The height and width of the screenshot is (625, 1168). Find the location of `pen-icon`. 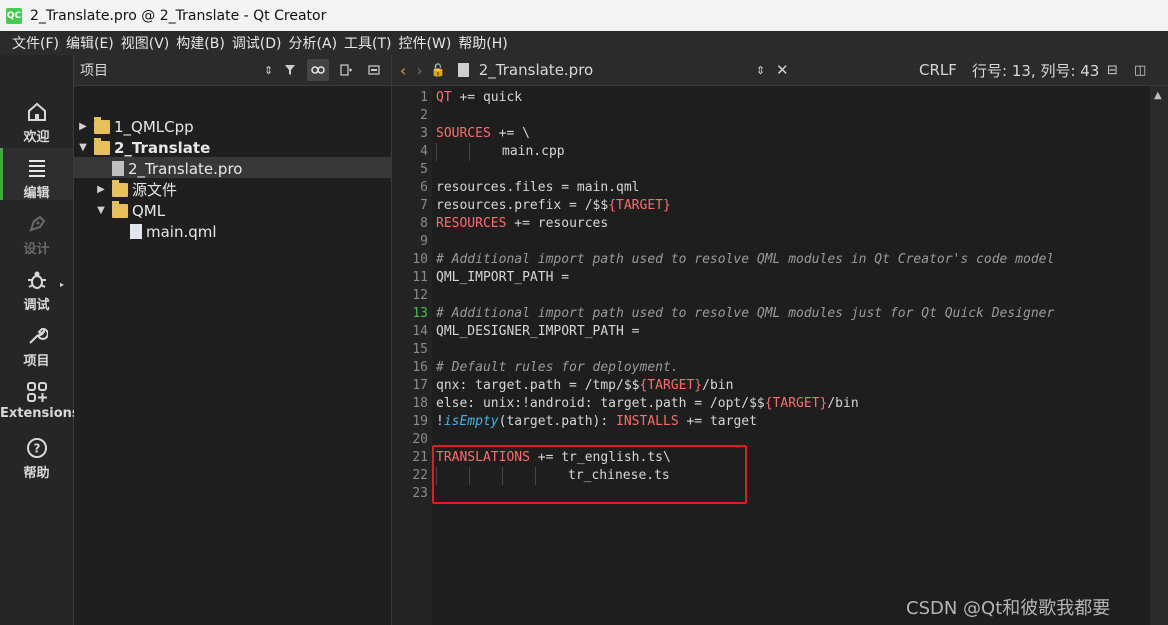

pen-icon is located at coordinates (37, 224).